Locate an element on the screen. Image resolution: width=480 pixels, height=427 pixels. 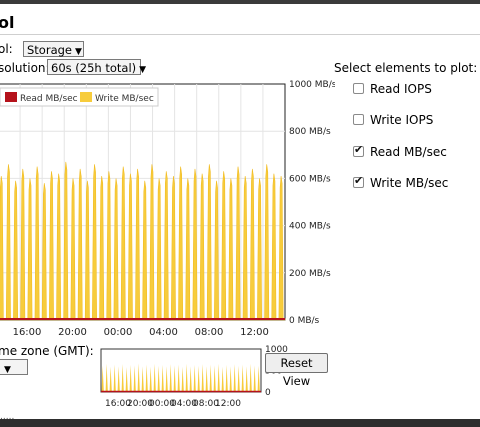
window-bottom-border is located at coordinates (240, 423).